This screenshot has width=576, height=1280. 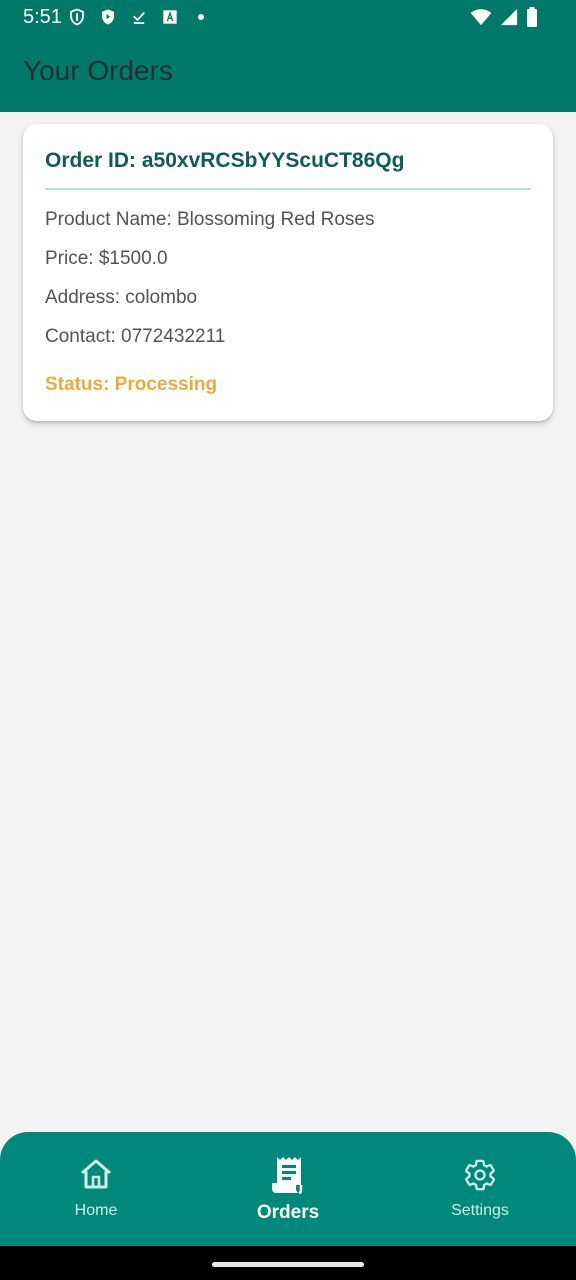 What do you see at coordinates (288, 189) in the screenshot?
I see `divider` at bounding box center [288, 189].